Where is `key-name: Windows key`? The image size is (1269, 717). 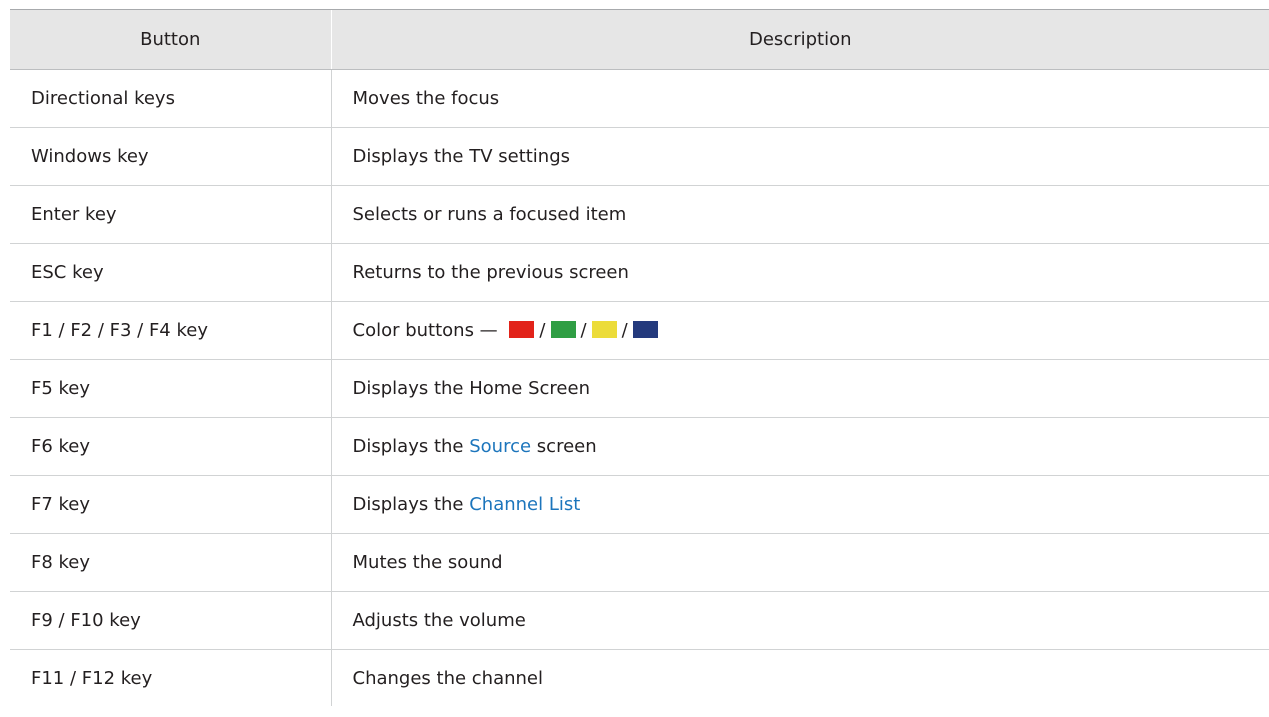 key-name: Windows key is located at coordinates (170, 156).